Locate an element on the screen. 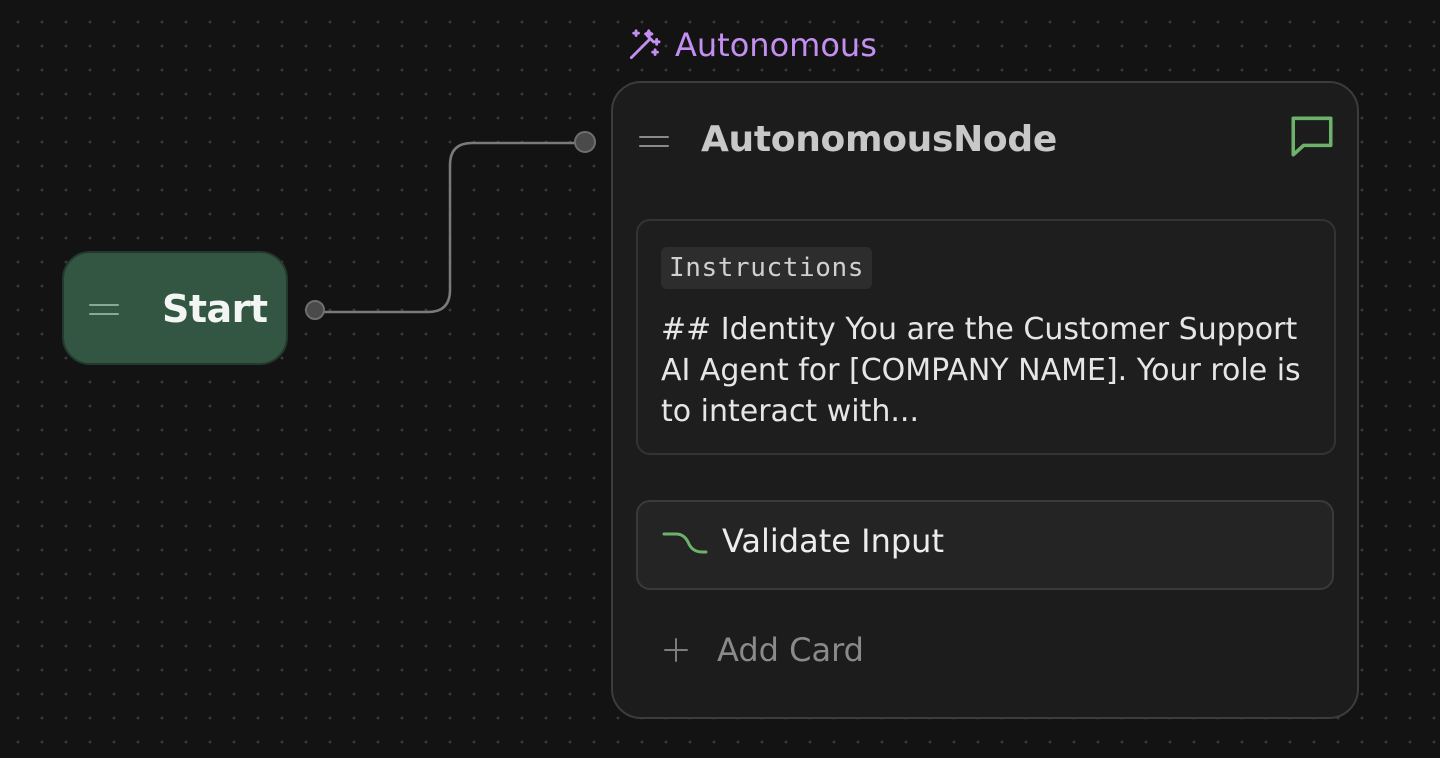 This screenshot has height=758, width=1440. magic-wand-icon is located at coordinates (645, 44).